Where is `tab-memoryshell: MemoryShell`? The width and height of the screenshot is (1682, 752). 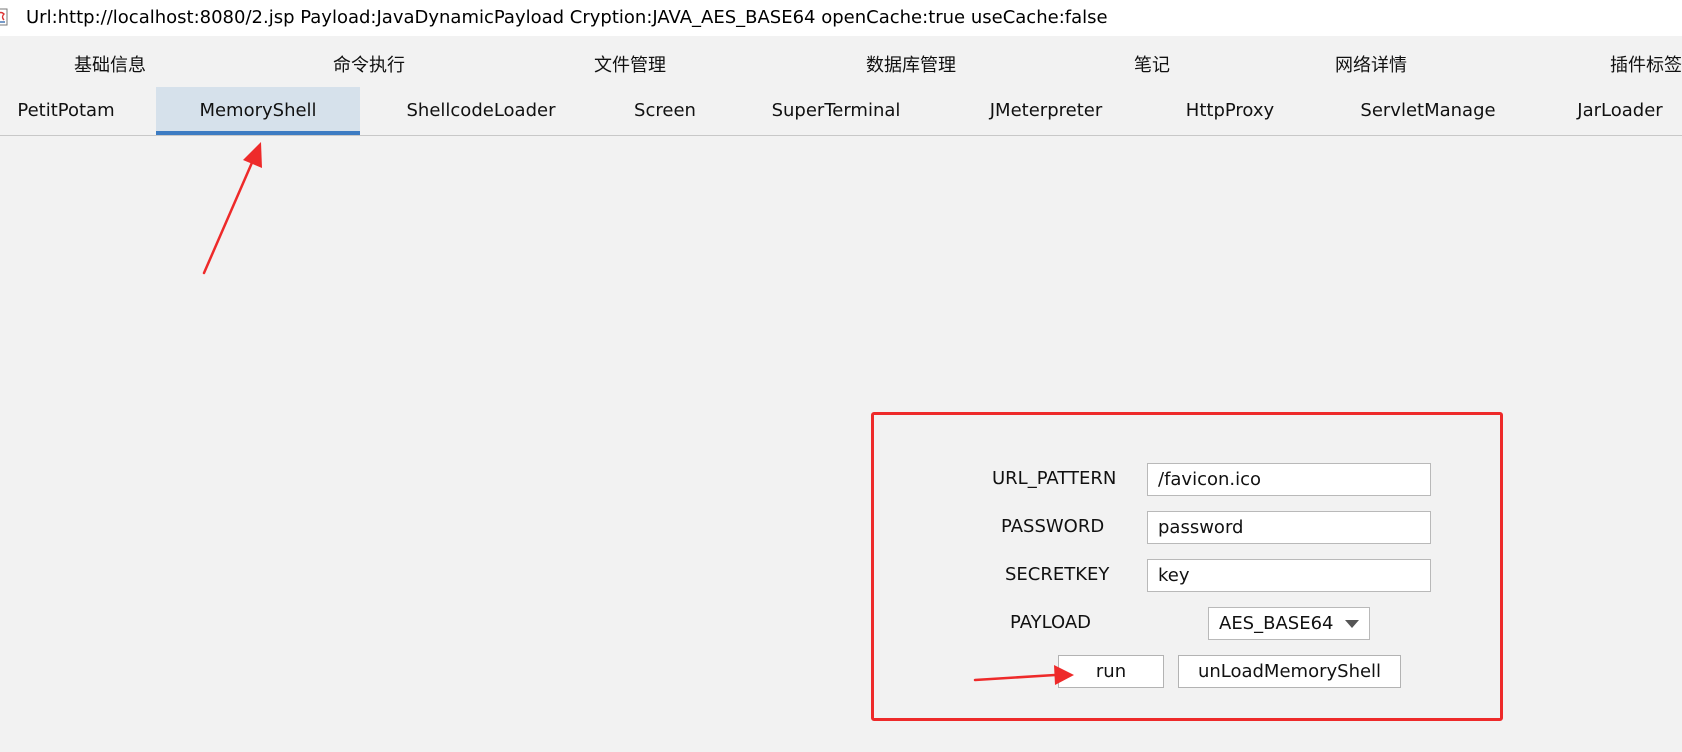
tab-memoryshell: MemoryShell is located at coordinates (258, 111).